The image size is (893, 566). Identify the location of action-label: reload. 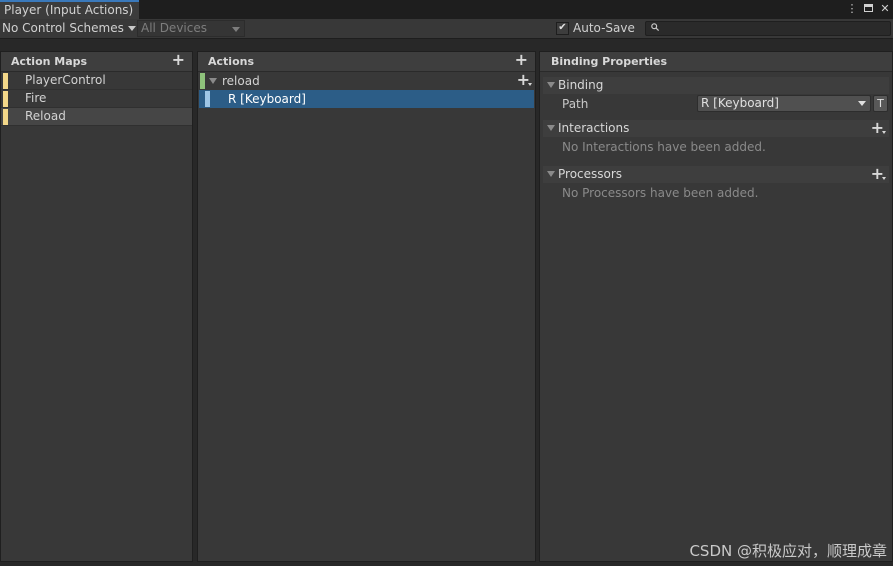
(241, 81).